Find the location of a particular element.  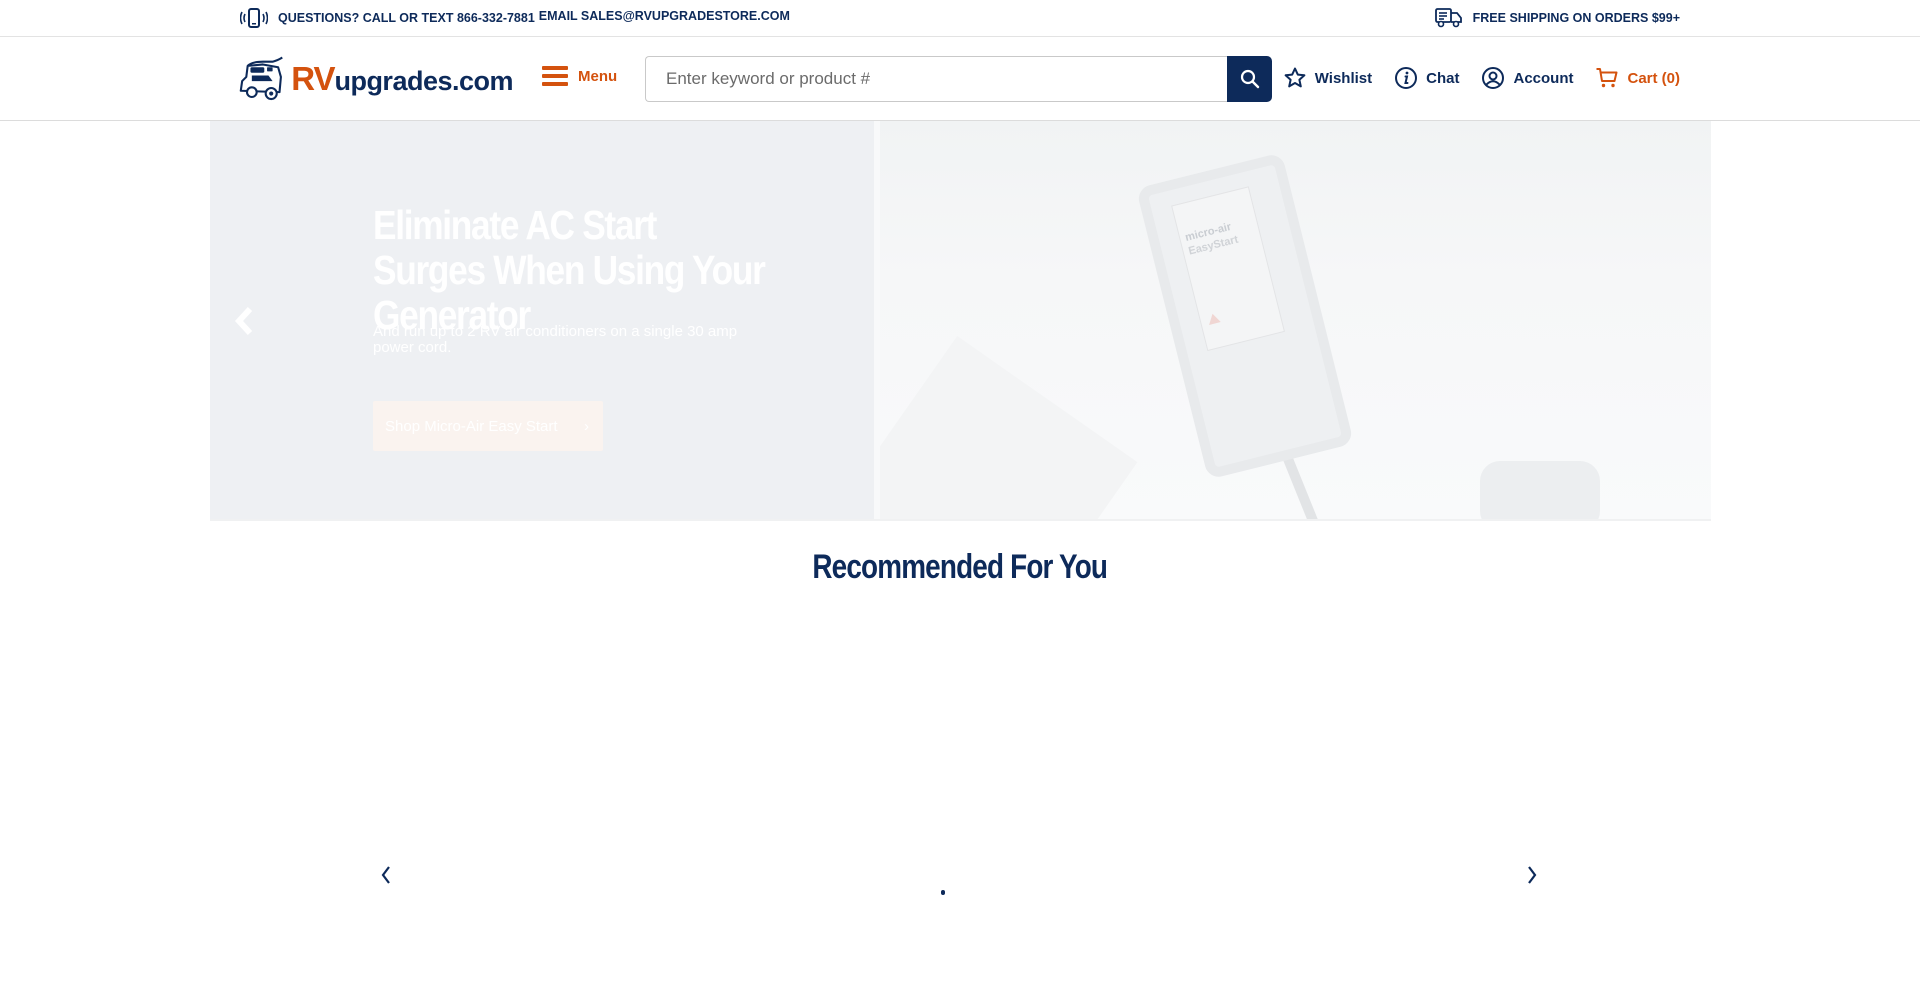

account-link: Account is located at coordinates (1527, 78).